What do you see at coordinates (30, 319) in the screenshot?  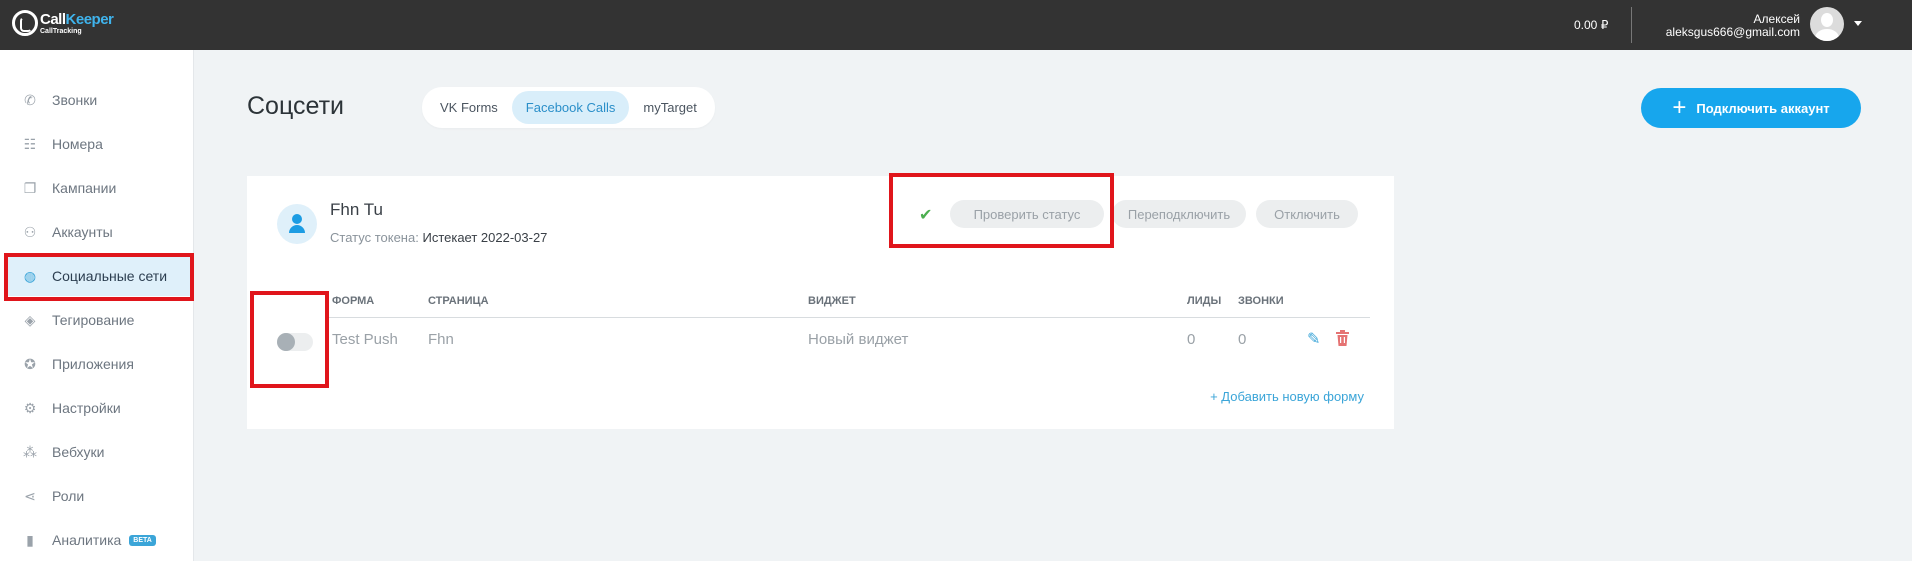 I see `tags-icon: ◈` at bounding box center [30, 319].